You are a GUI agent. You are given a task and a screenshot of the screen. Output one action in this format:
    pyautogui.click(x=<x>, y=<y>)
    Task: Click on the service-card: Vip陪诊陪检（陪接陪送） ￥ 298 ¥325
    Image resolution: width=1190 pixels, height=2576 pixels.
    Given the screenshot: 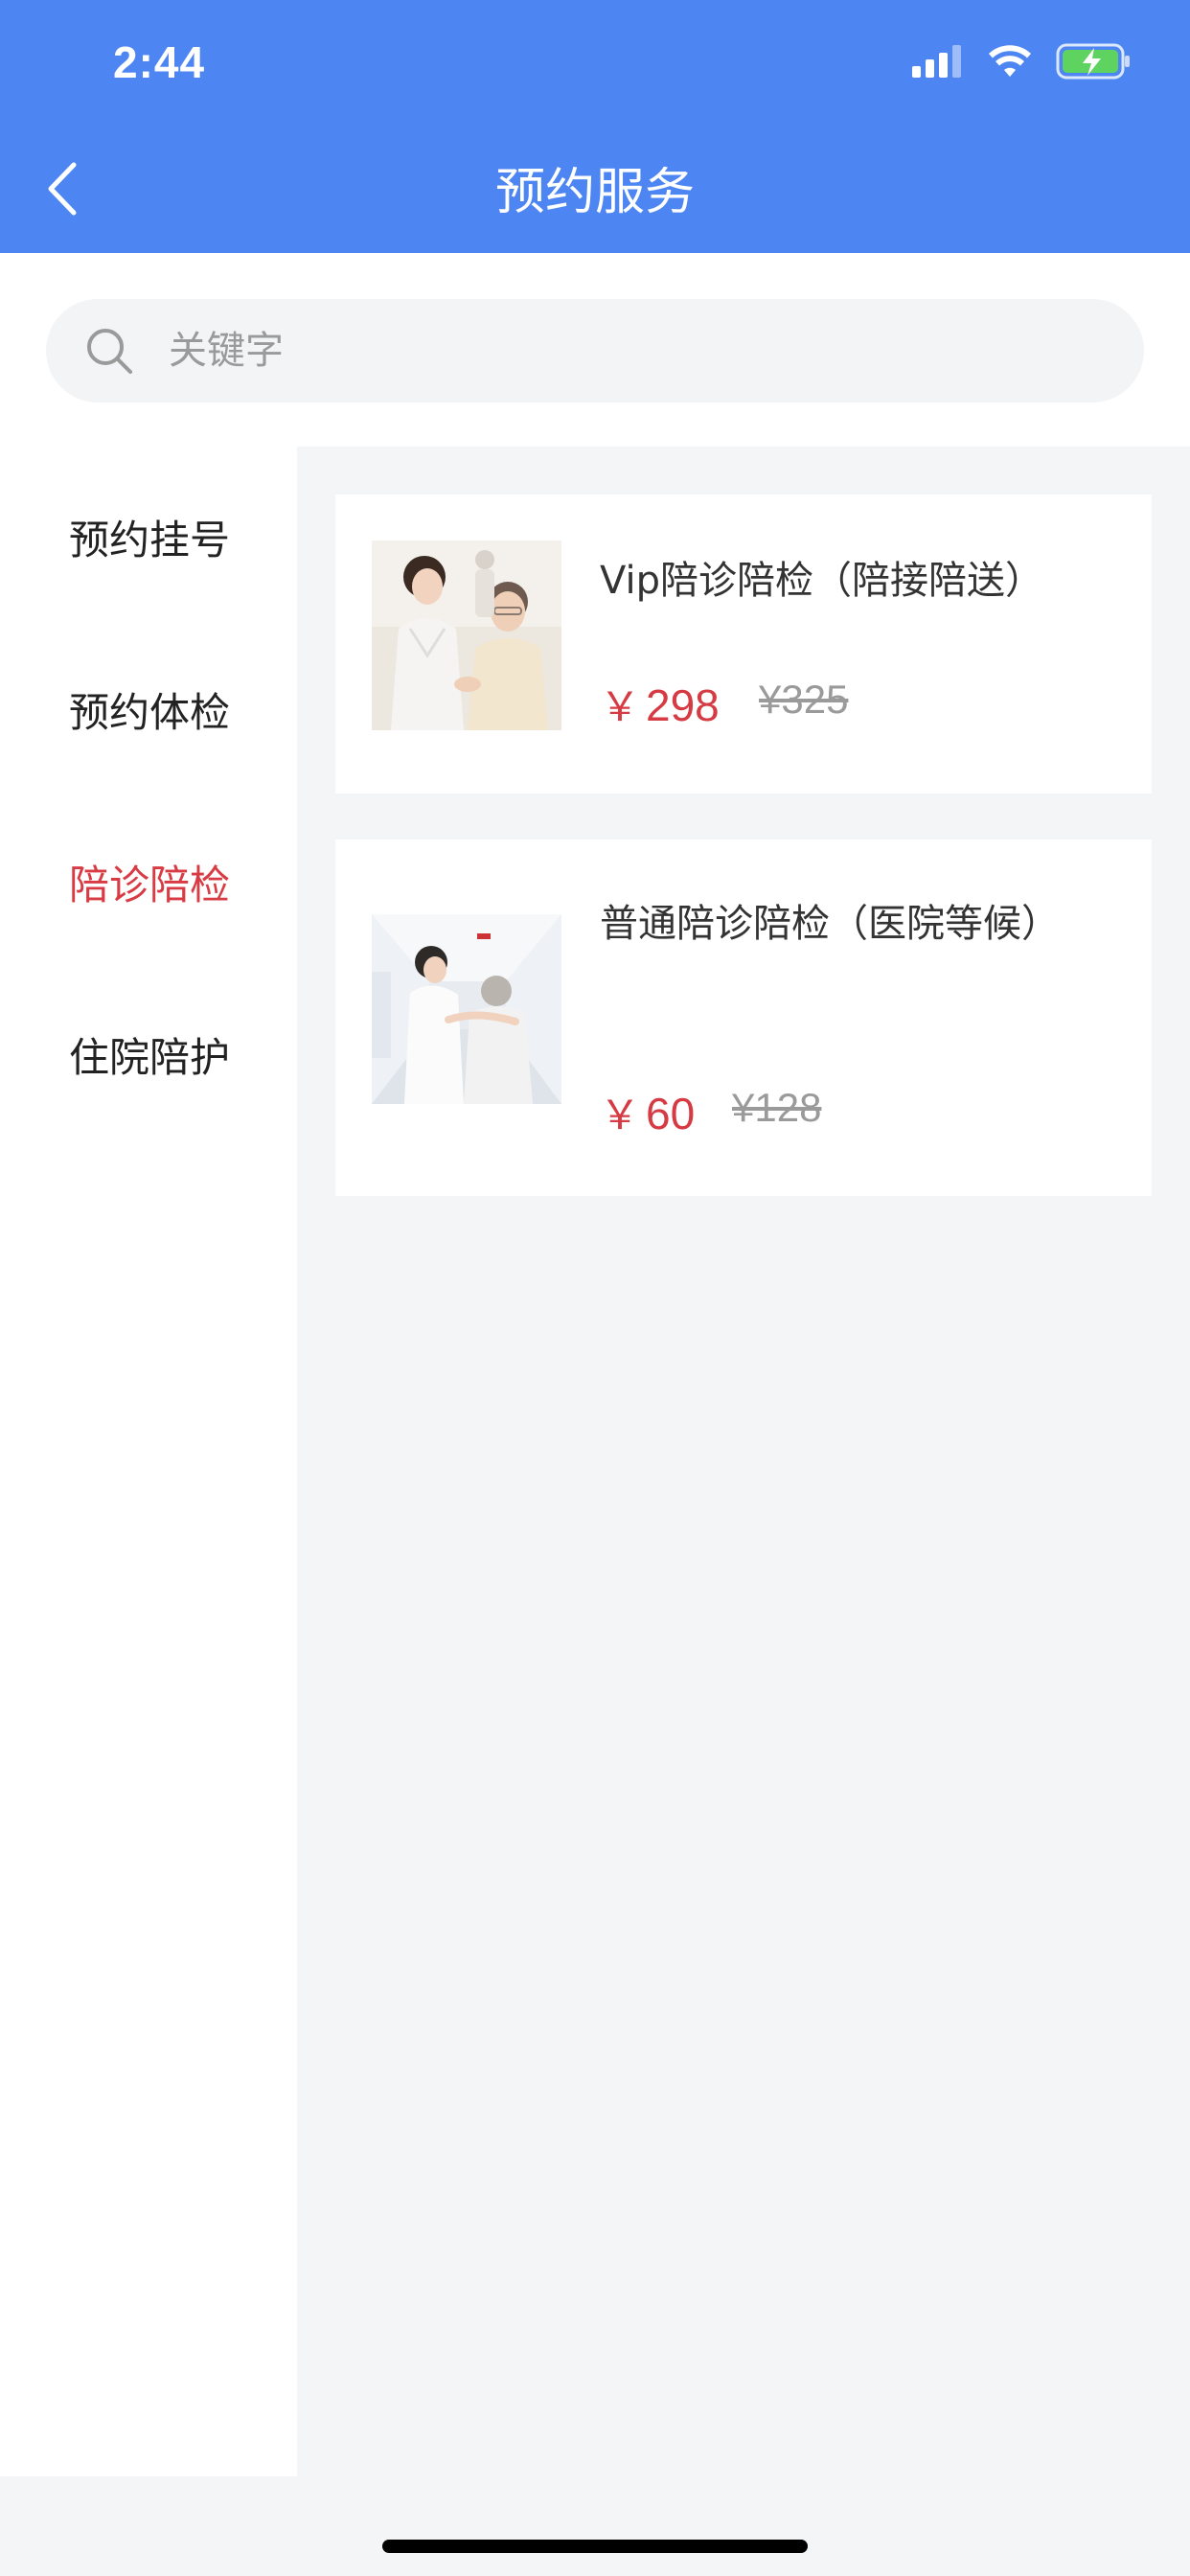 What is the action you would take?
    pyautogui.click(x=744, y=644)
    